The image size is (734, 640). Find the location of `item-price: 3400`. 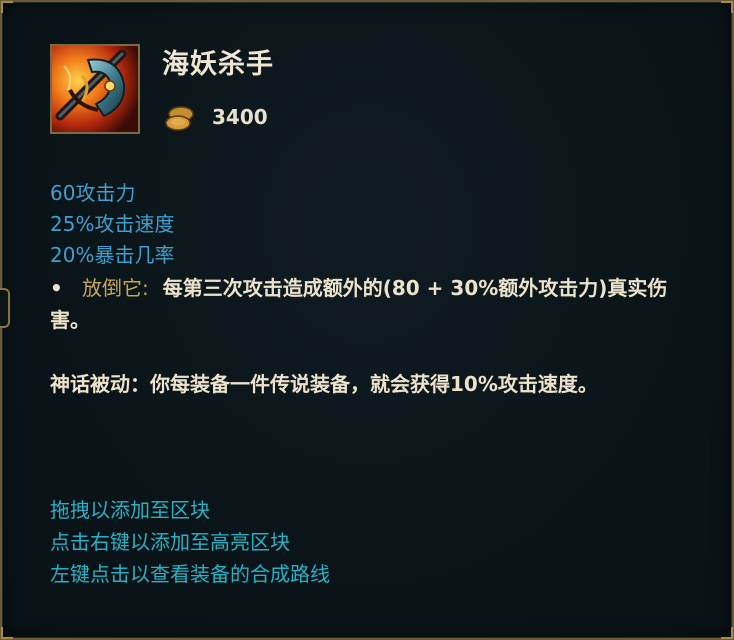

item-price: 3400 is located at coordinates (240, 117).